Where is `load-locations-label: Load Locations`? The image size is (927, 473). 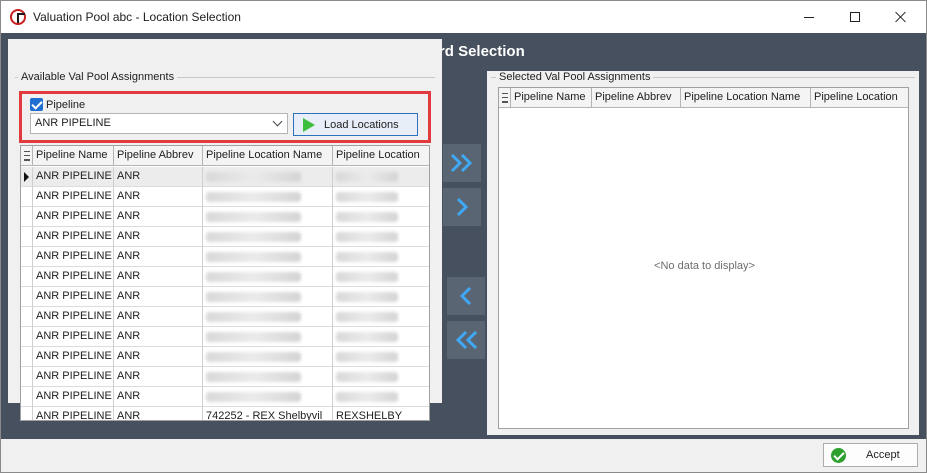
load-locations-label: Load Locations is located at coordinates (361, 125).